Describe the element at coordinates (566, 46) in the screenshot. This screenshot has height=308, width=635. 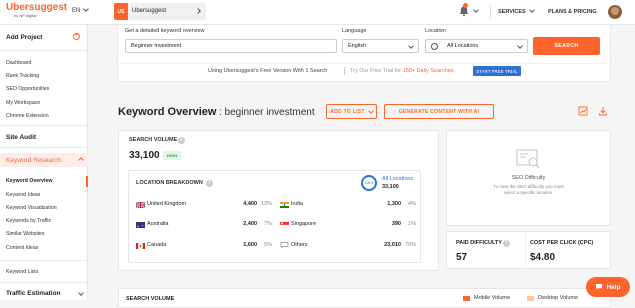
I see `search-button: SEARCH` at that location.